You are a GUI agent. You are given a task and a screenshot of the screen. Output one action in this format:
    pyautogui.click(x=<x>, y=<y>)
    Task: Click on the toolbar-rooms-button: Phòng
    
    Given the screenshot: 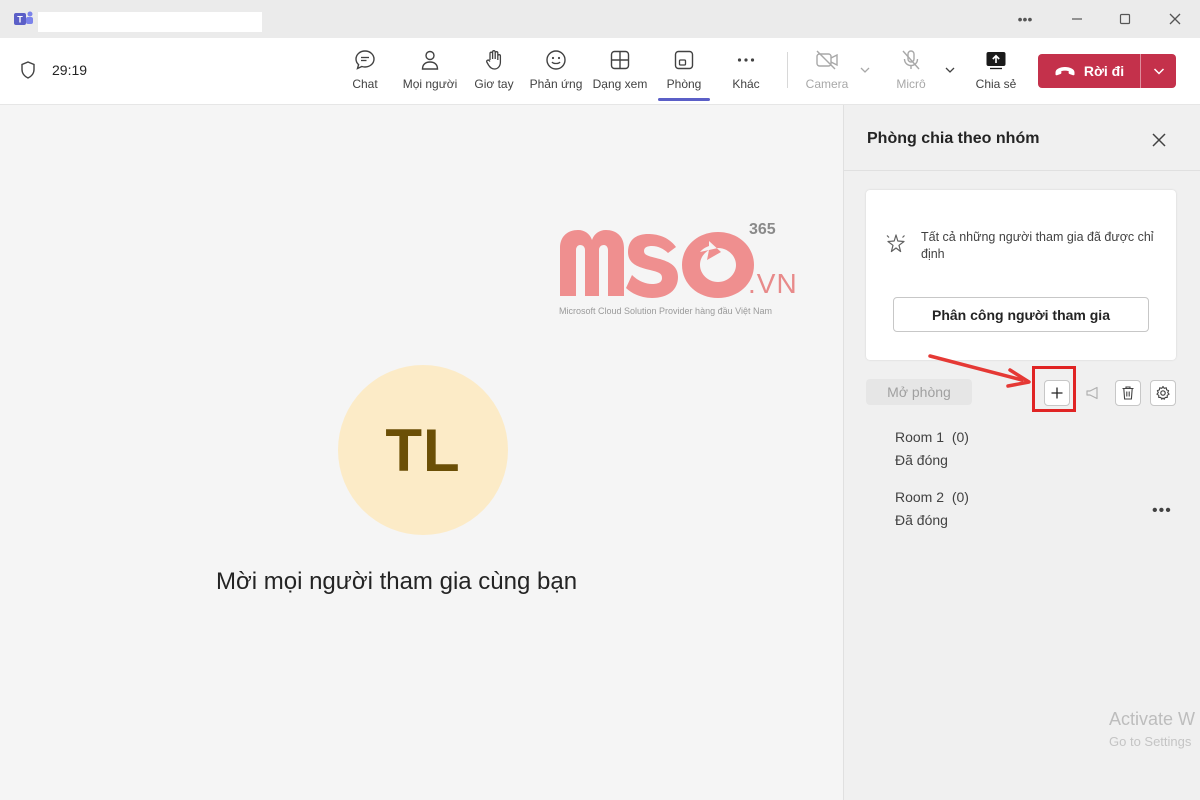 What is the action you would take?
    pyautogui.click(x=684, y=74)
    